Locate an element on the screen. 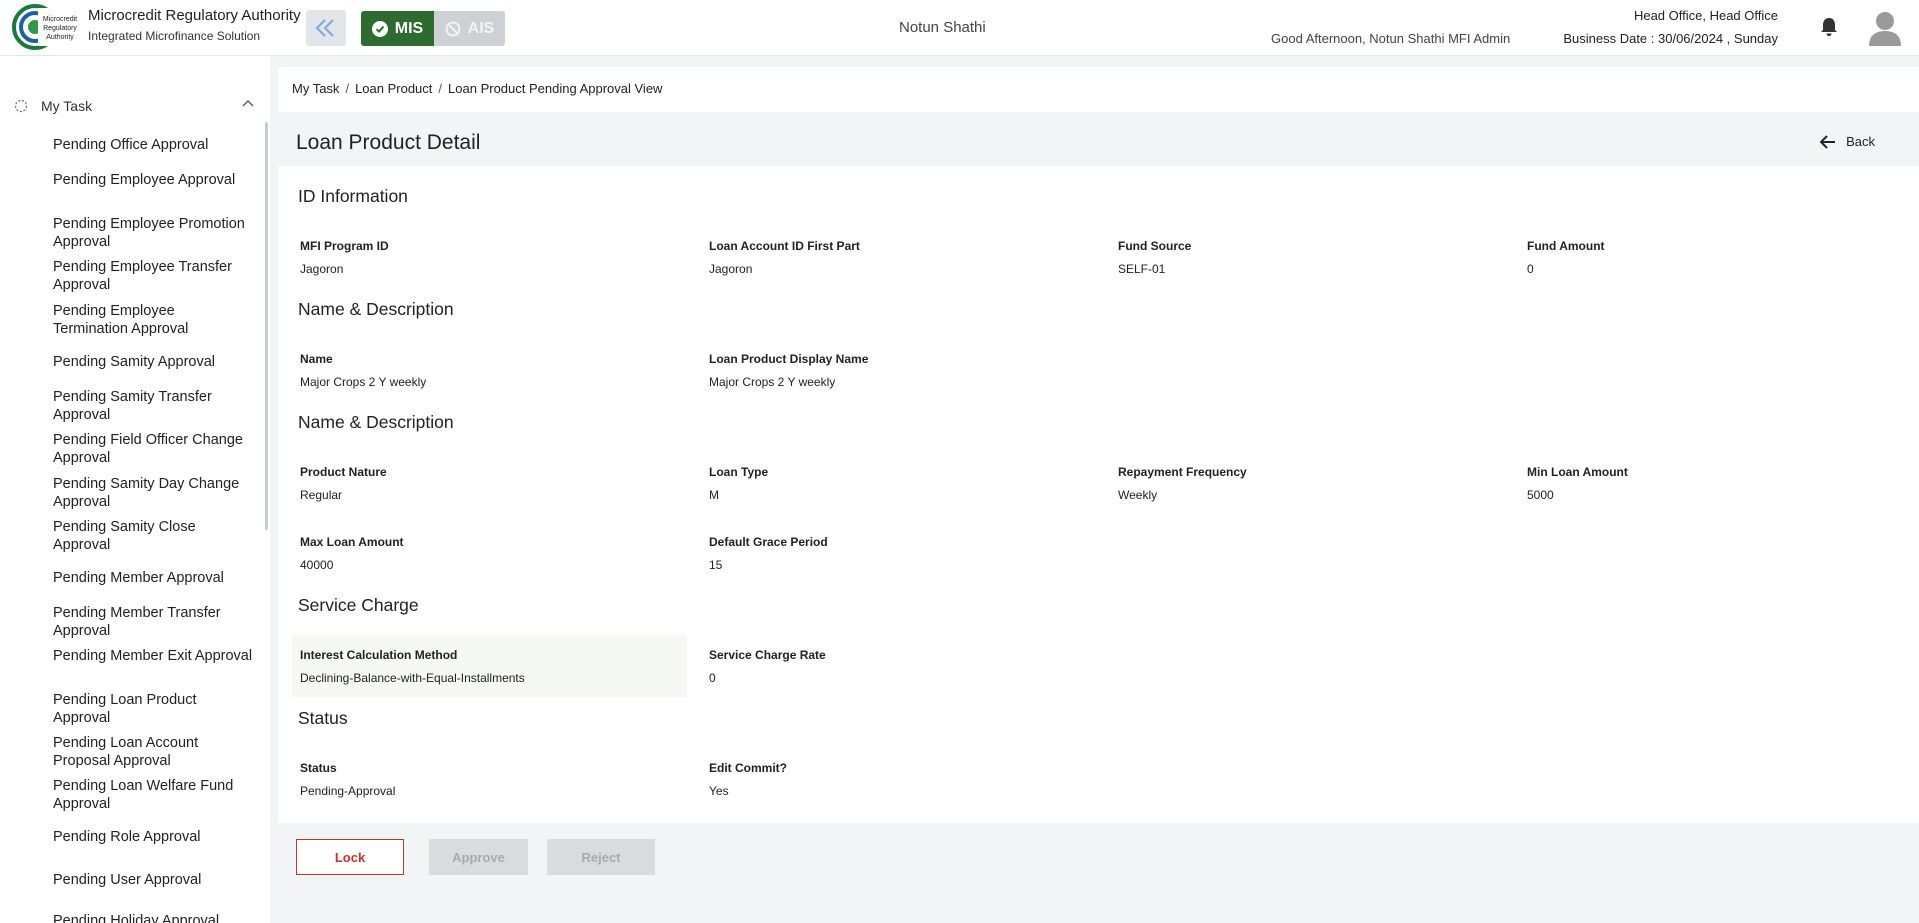 This screenshot has height=923, width=1919. field-status: Status Pending-Approval is located at coordinates (490, 779).